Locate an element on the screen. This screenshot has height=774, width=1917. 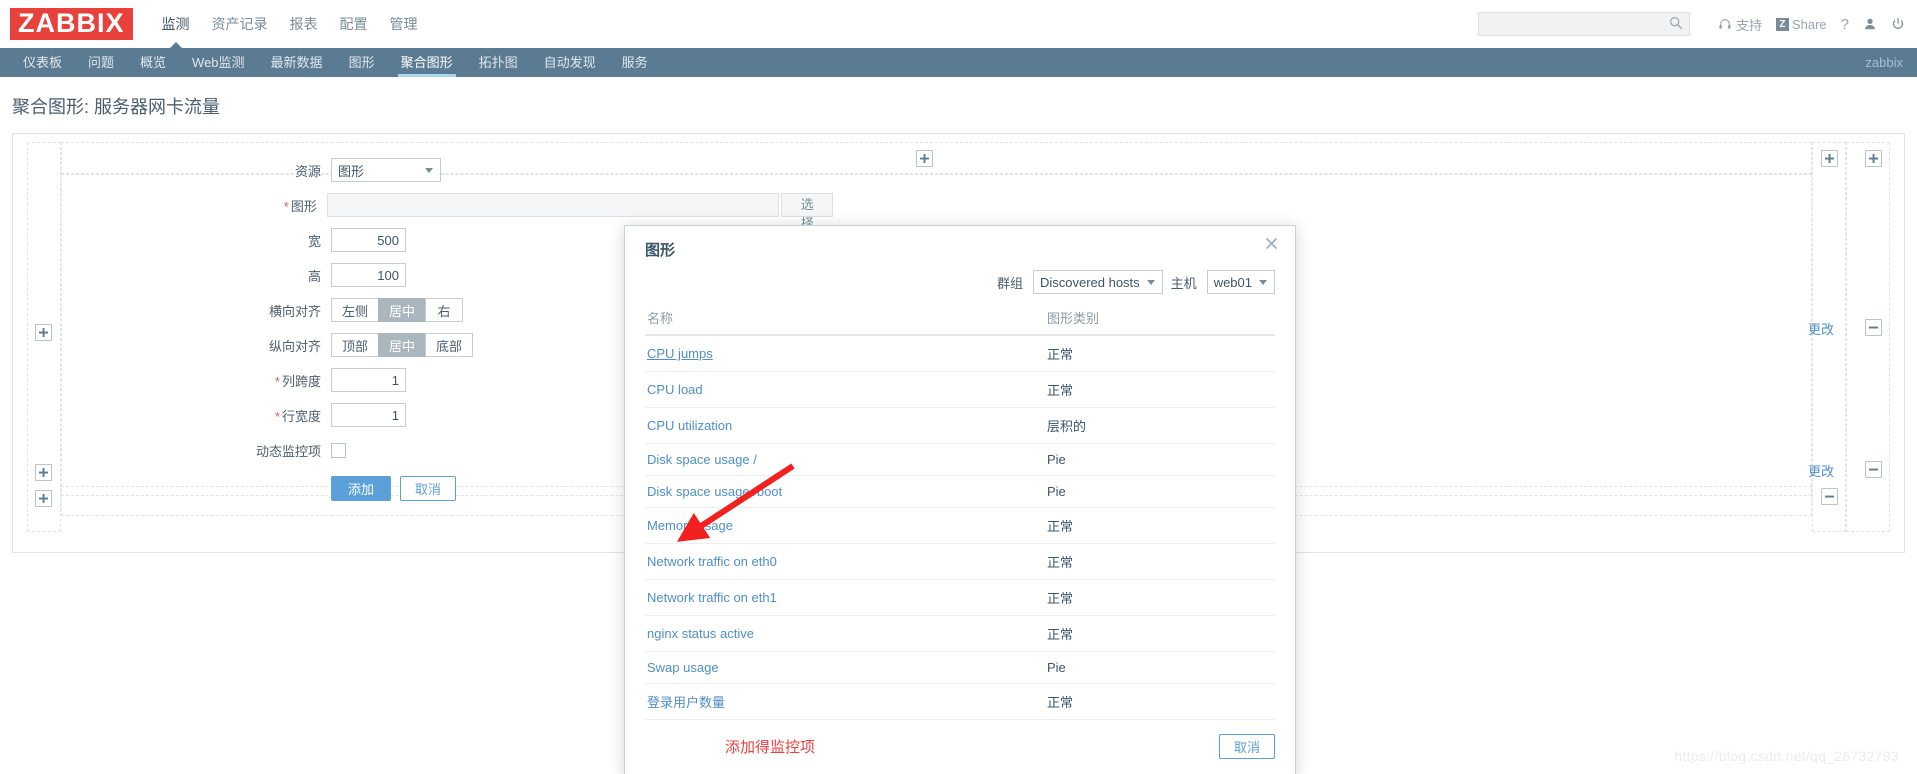
group-select-value: Discovered hosts is located at coordinates (1089, 282).